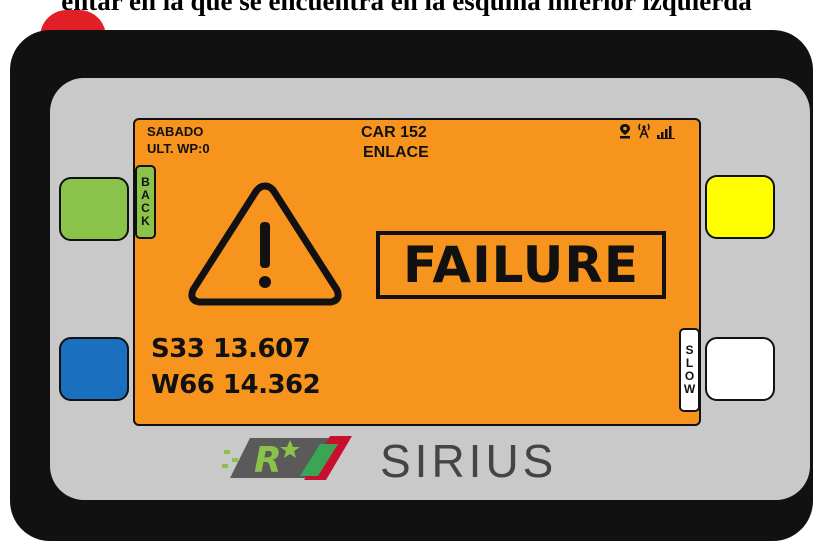 The width and height of the screenshot is (813, 541). I want to click on day-label: SABADO, so click(175, 131).